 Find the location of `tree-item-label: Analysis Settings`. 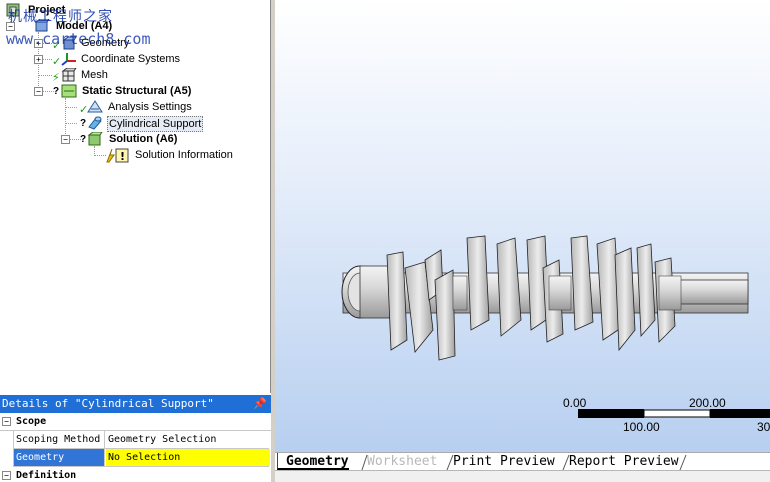

tree-item-label: Analysis Settings is located at coordinates (150, 107).